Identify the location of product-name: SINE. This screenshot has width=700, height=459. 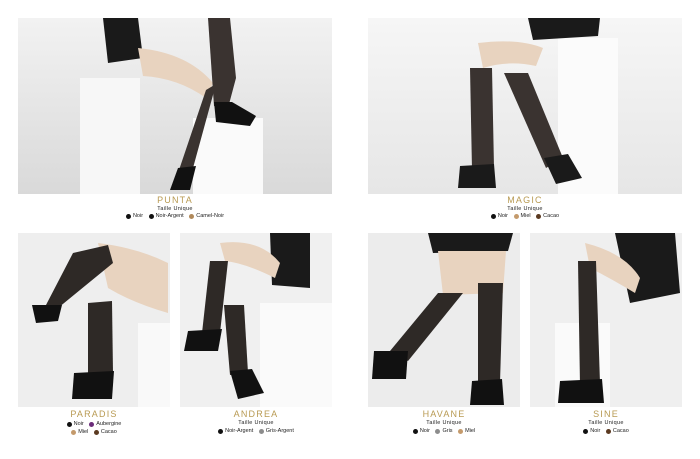
(606, 414).